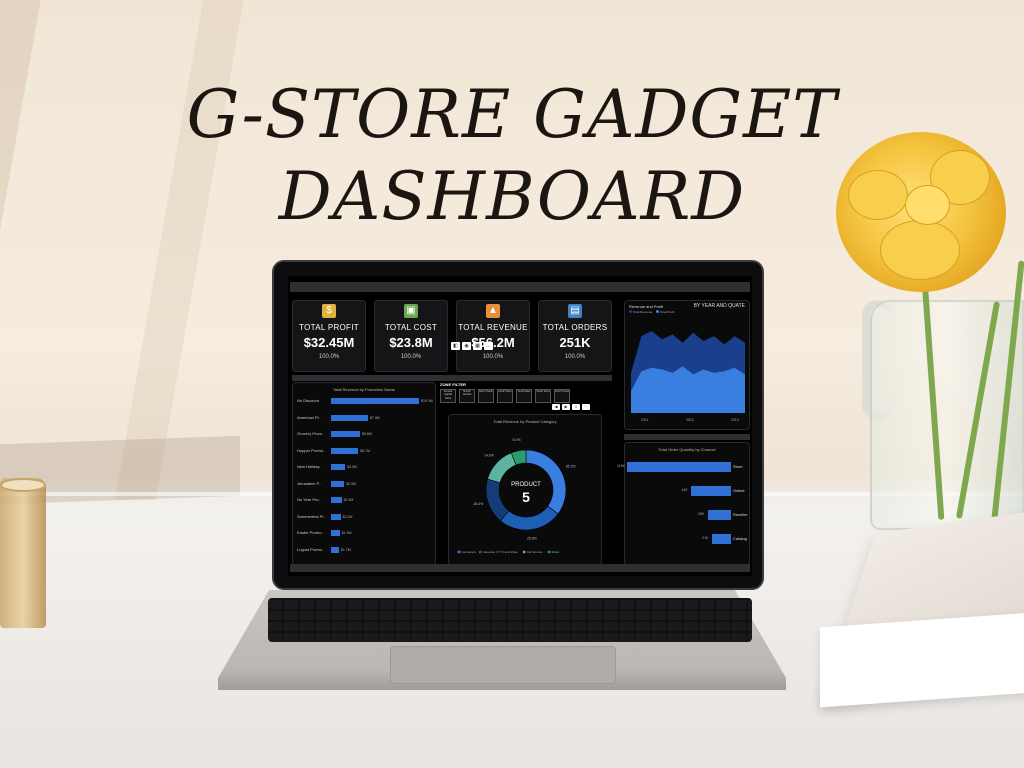 The height and width of the screenshot is (768, 1024). I want to click on dashboard-header-bar, so click(520, 287).